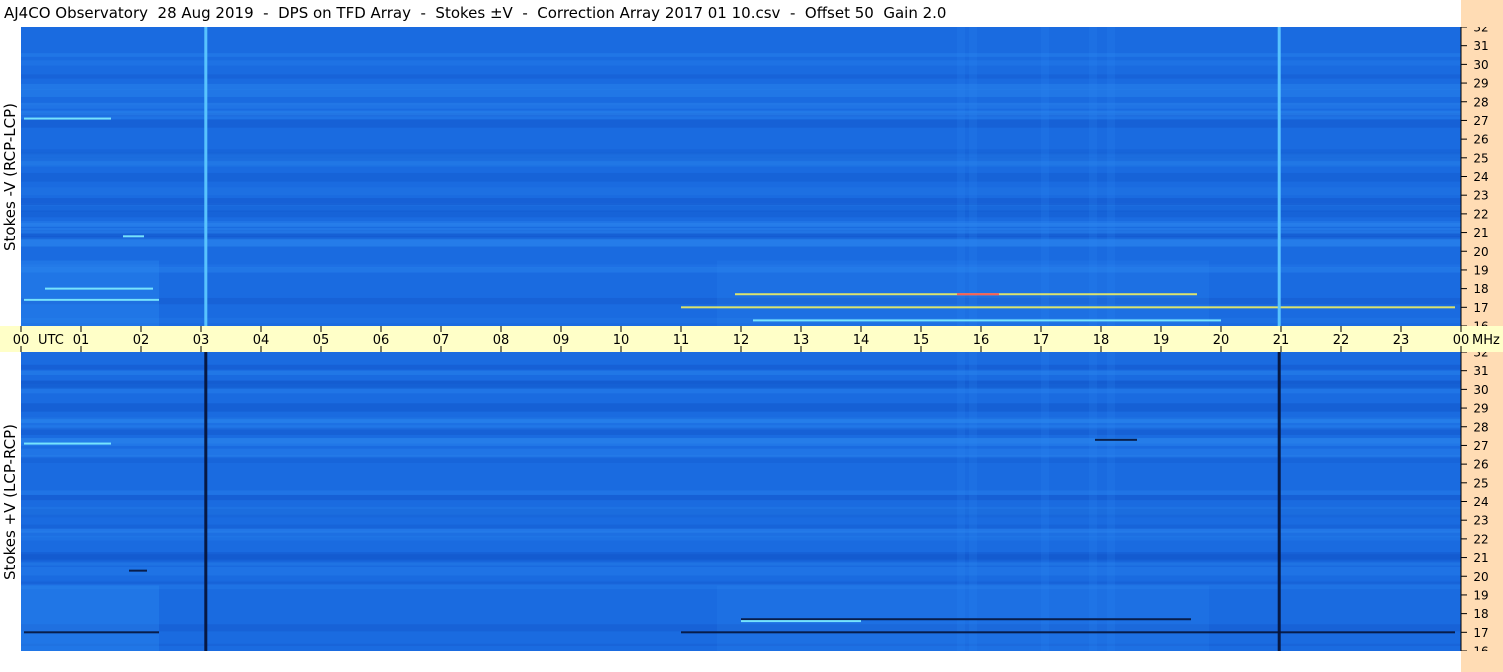  Describe the element at coordinates (381, 340) in the screenshot. I see `time-tick-label: 06` at that location.